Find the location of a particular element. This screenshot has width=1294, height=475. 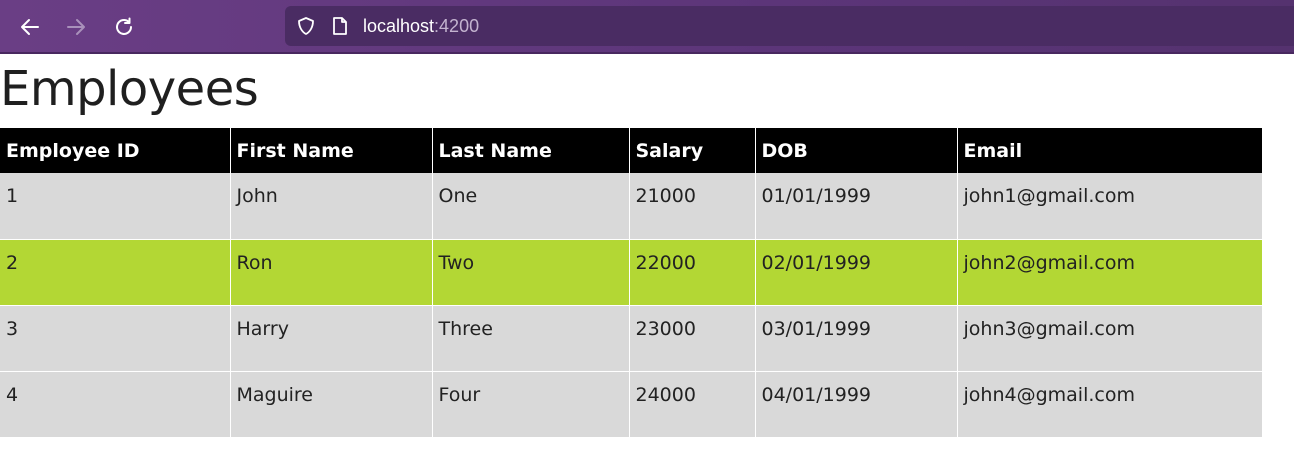

column-header-email: Email is located at coordinates (1109, 150).